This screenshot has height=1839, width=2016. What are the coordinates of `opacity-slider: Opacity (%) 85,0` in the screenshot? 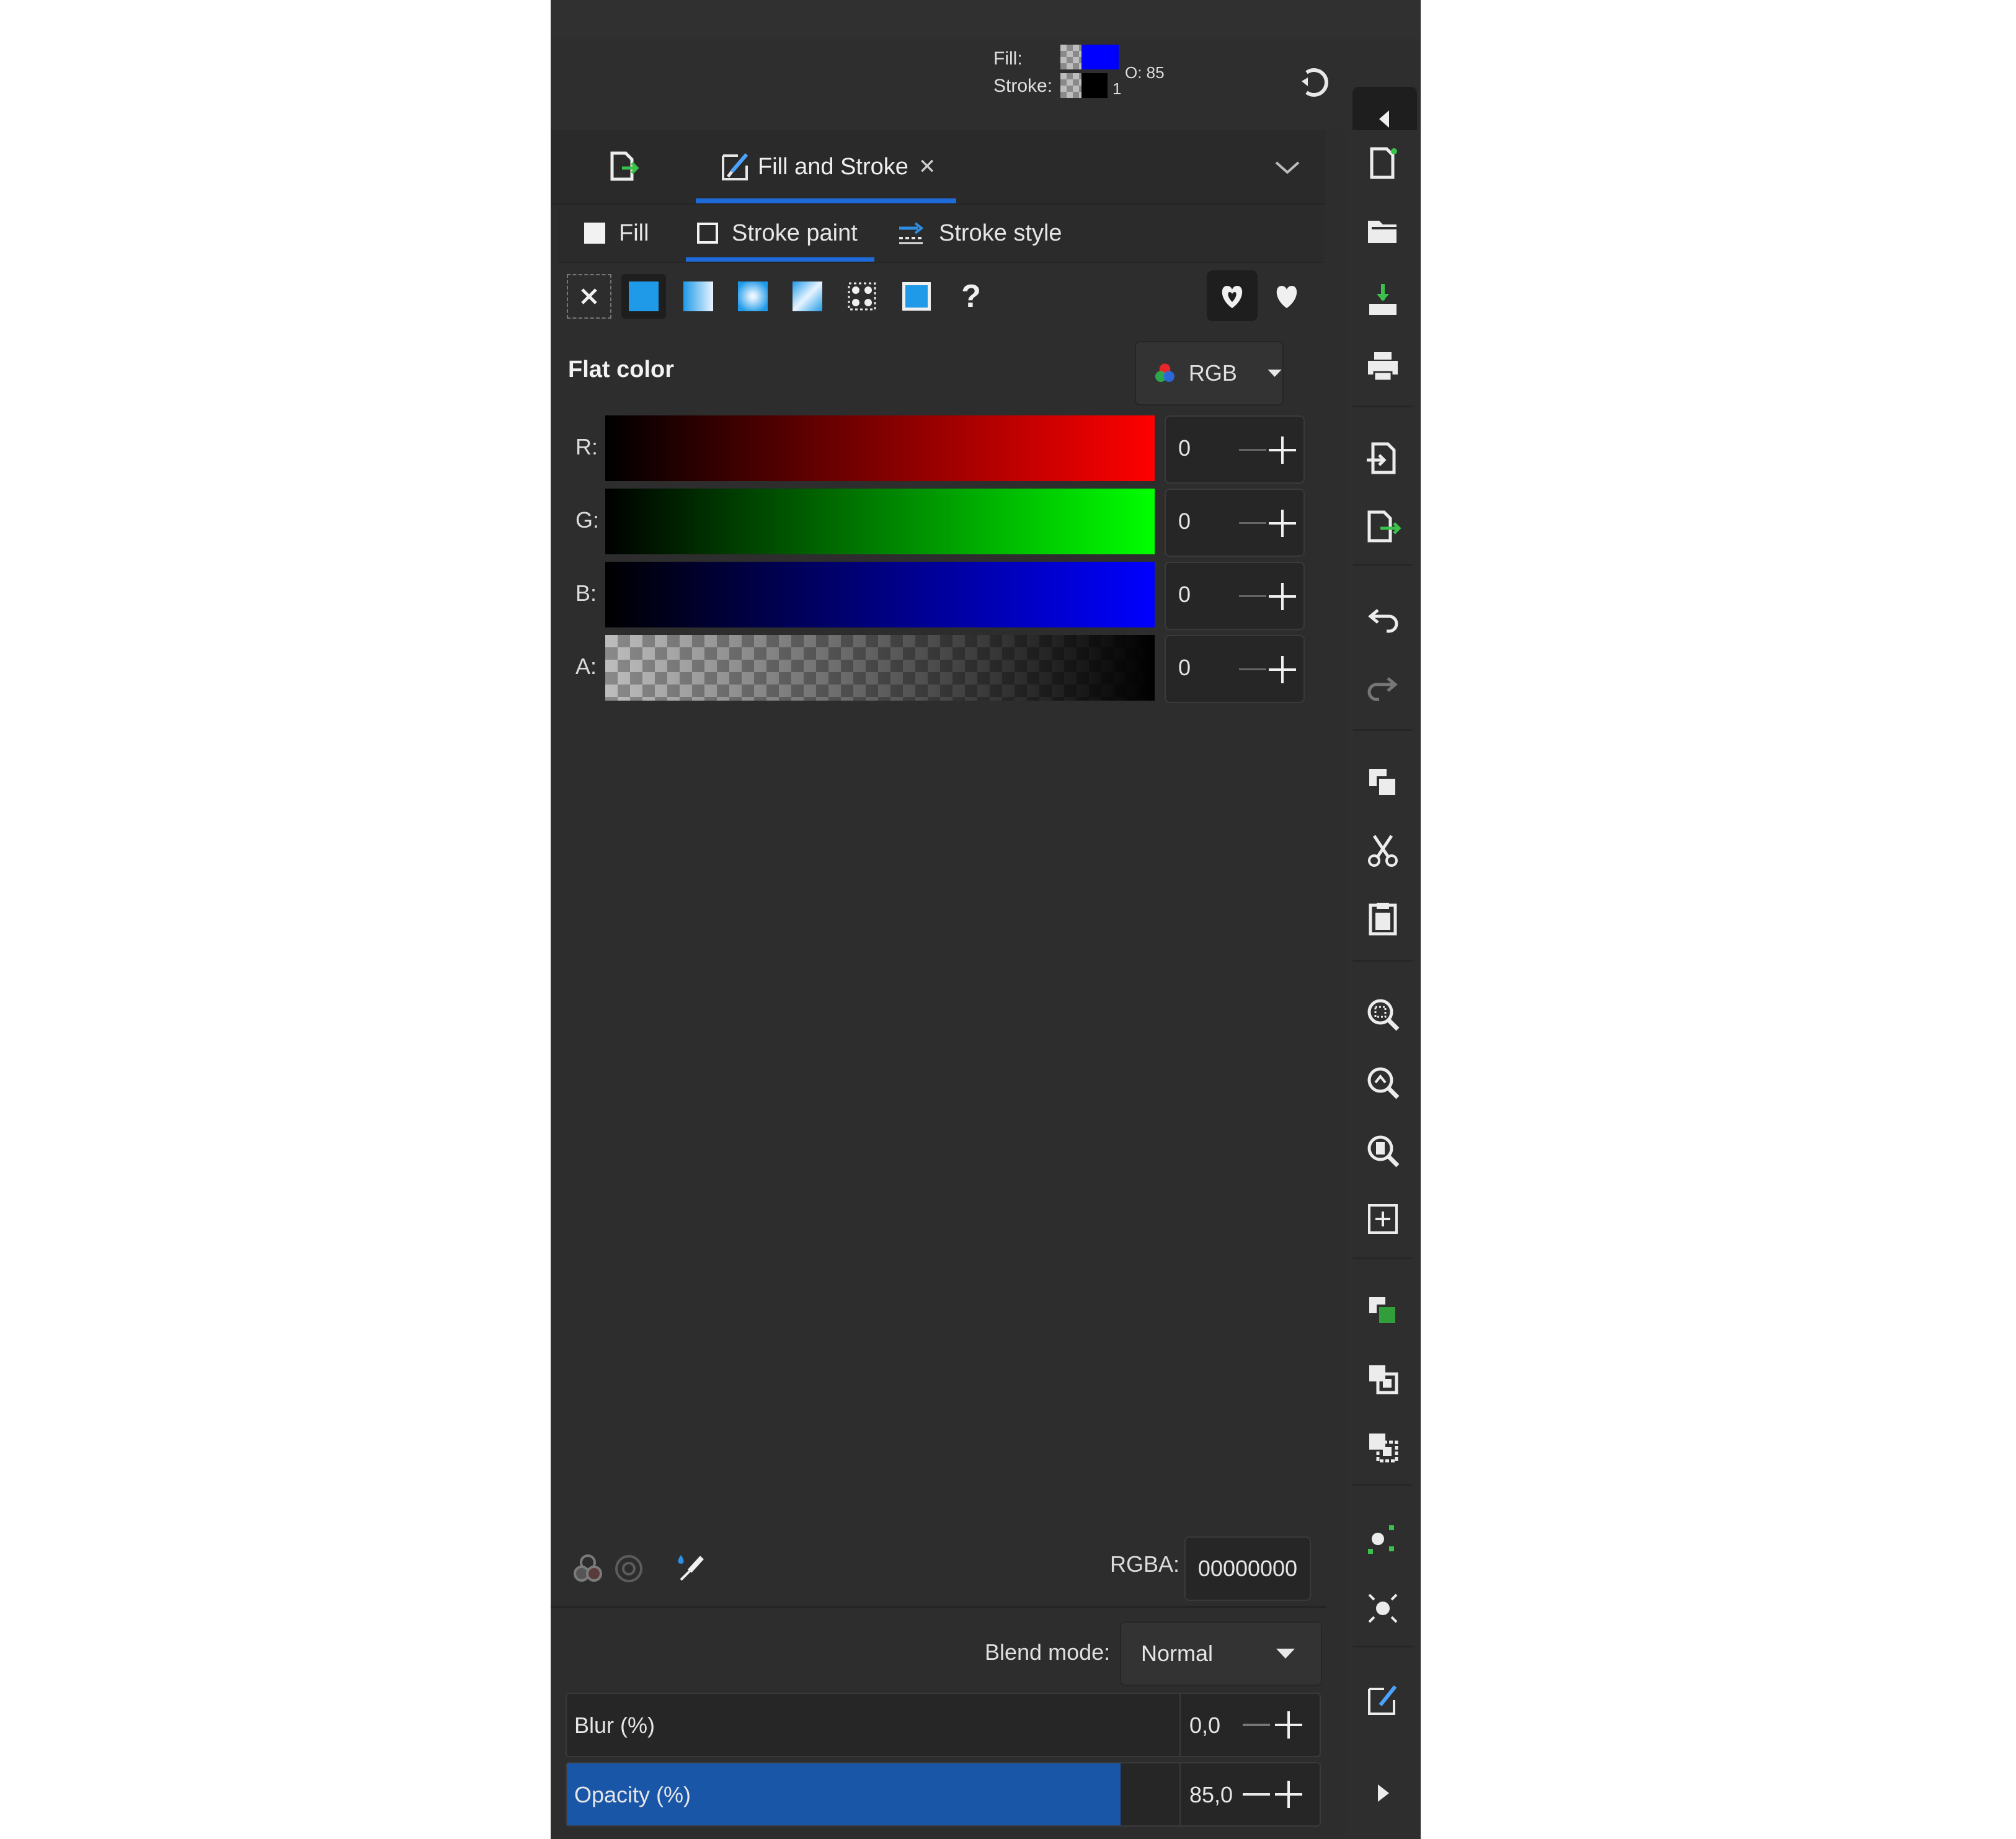 It's located at (943, 1794).